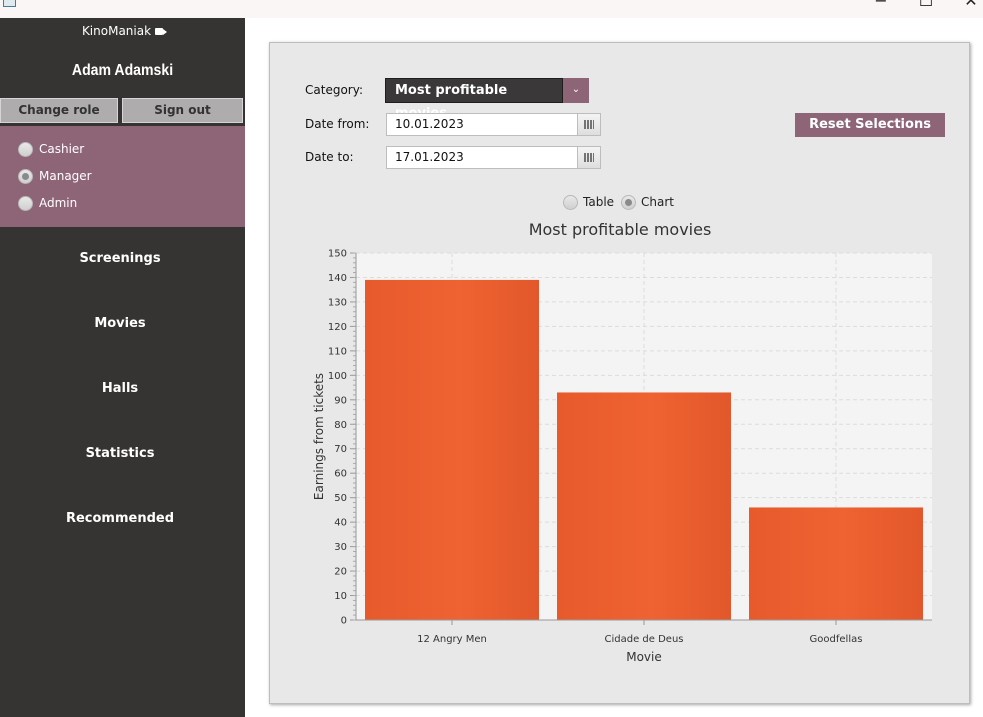  Describe the element at coordinates (340, 547) in the screenshot. I see `y-tick-label: 30` at that location.